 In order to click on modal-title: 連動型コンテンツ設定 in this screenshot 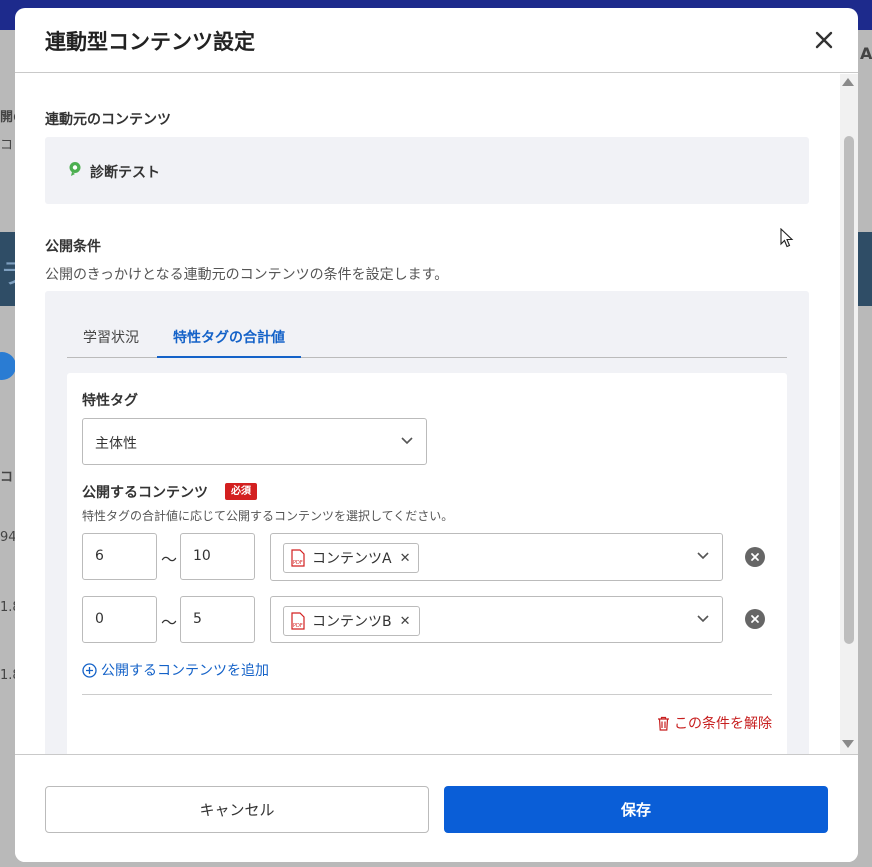, I will do `click(150, 42)`.